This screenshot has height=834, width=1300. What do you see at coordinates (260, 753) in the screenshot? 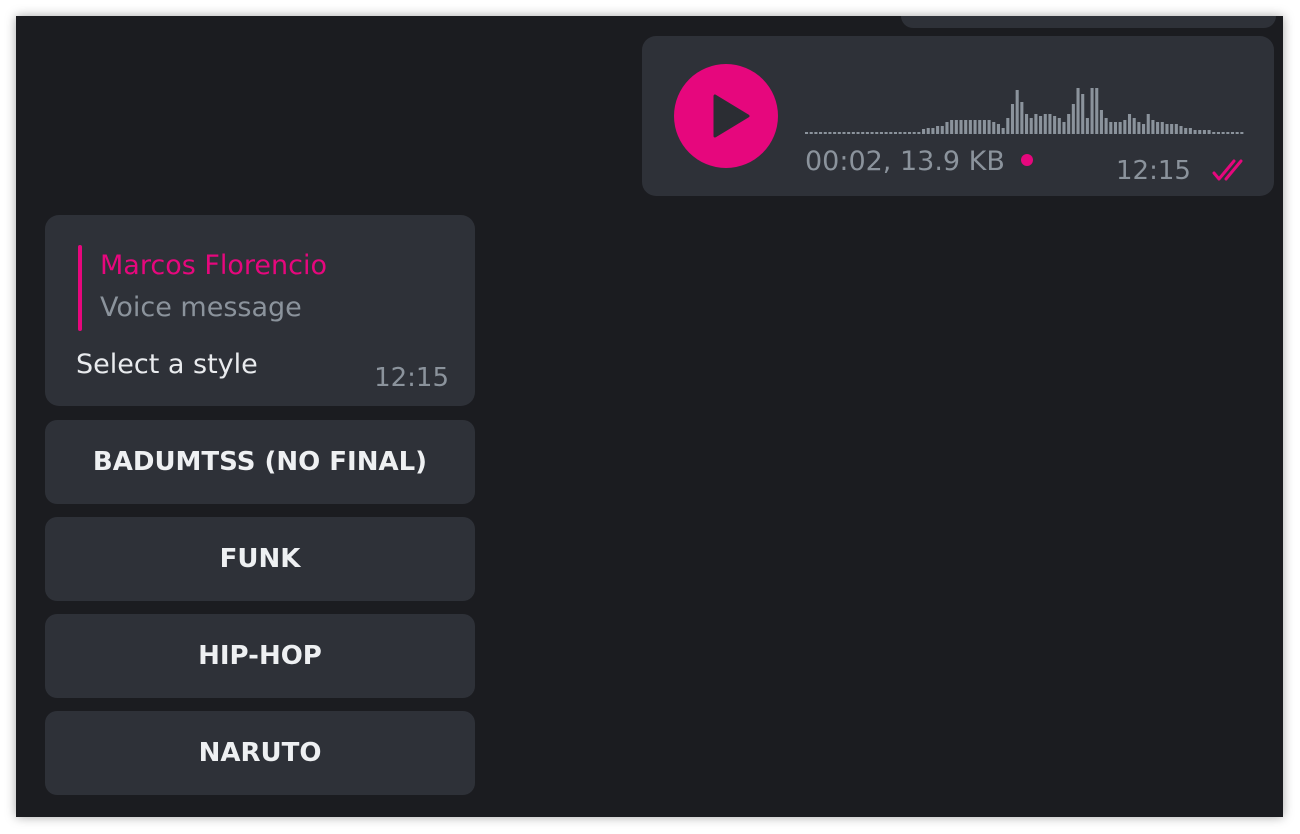
I see `keyboard-button-naruto: NARUTO` at bounding box center [260, 753].